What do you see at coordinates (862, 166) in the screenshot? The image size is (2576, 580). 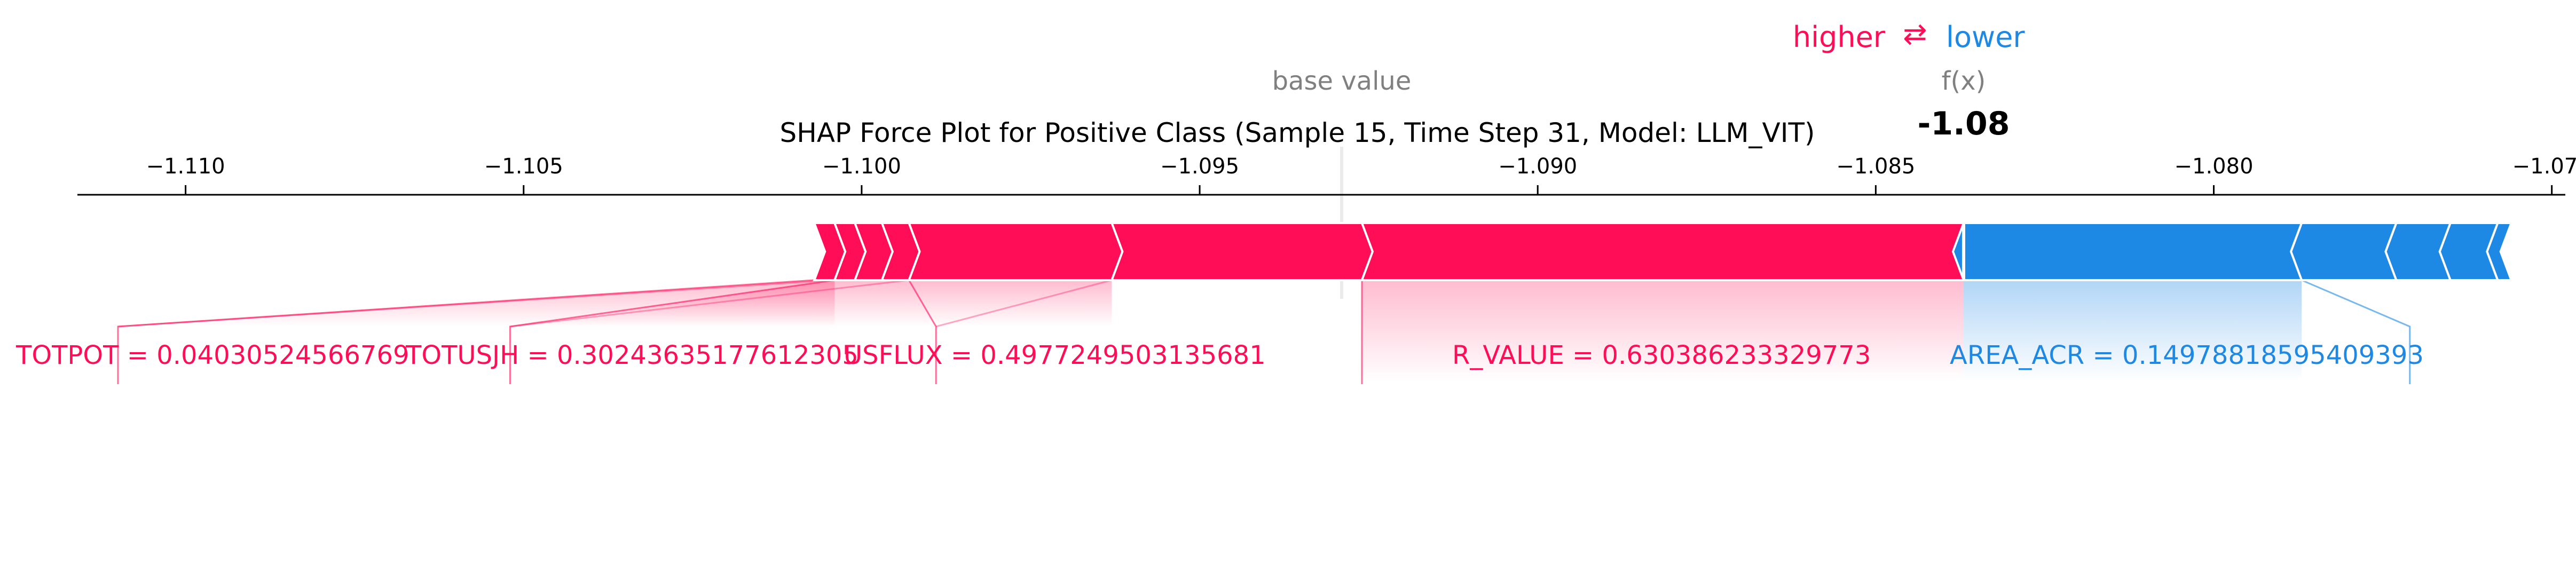 I see `x-tick-label: −1.100` at bounding box center [862, 166].